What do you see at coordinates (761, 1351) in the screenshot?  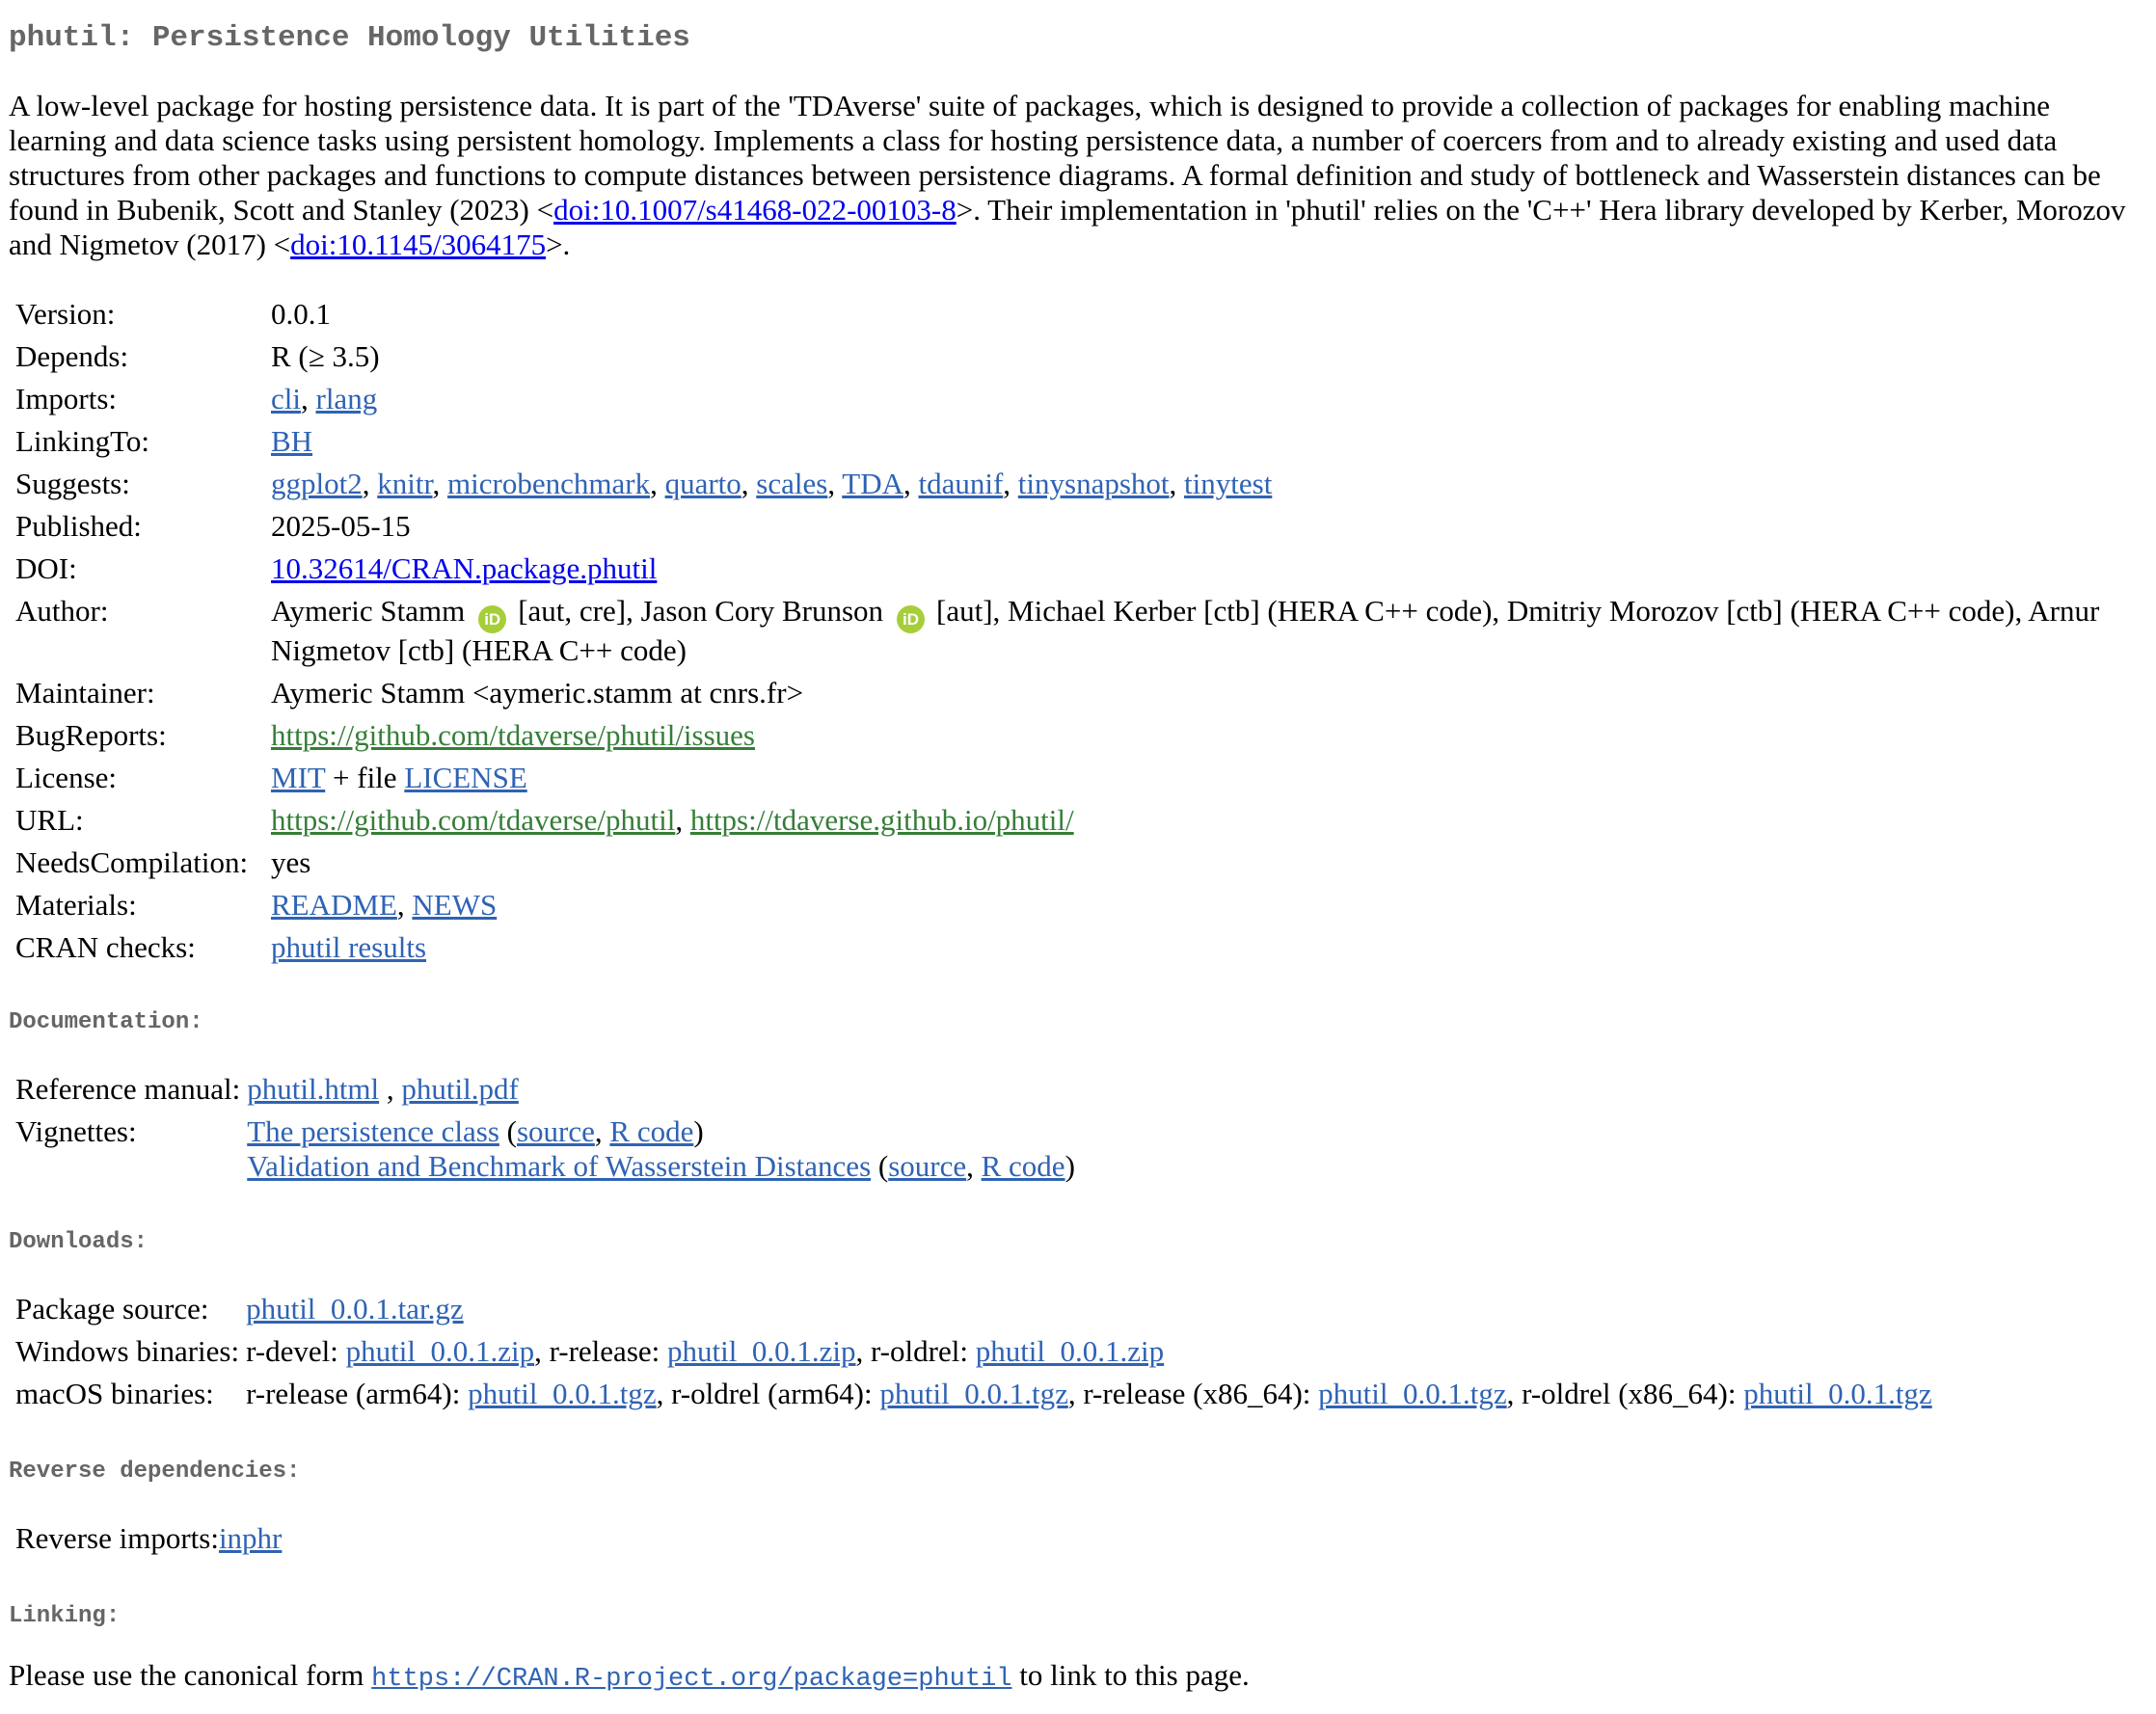 I see `windows-rrelease-link: phutil_0.0.1.zip` at bounding box center [761, 1351].